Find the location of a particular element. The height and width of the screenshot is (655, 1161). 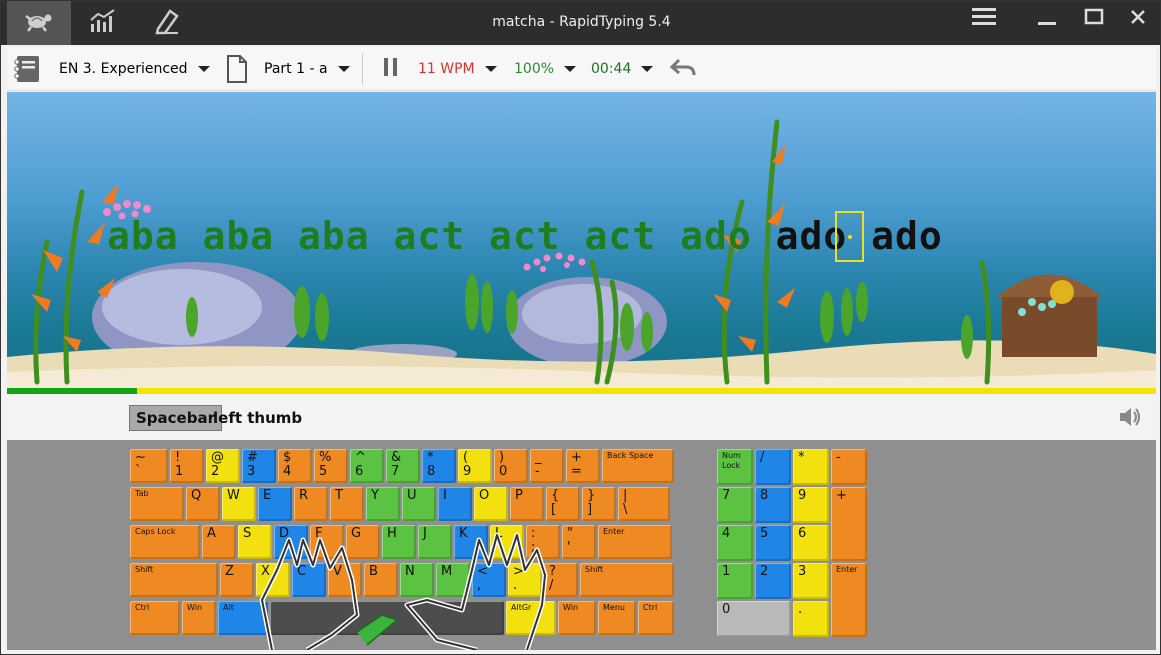

key-4: $4 is located at coordinates (295, 466).